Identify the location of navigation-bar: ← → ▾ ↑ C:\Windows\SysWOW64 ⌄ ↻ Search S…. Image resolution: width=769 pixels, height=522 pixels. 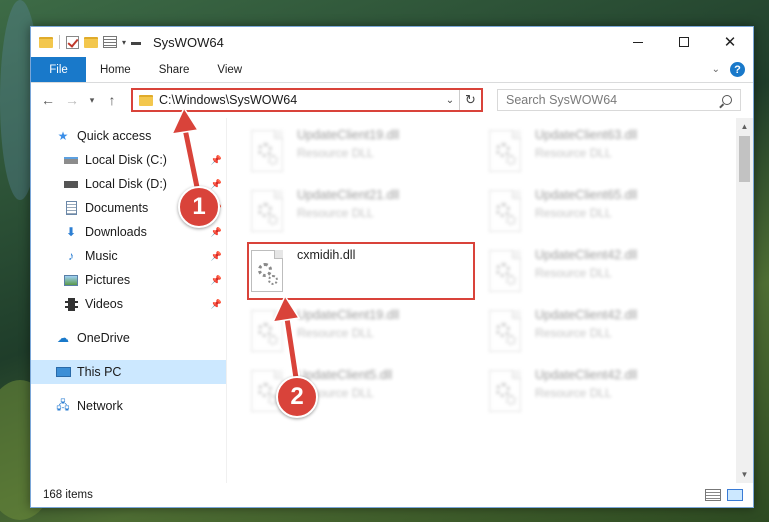
(392, 100).